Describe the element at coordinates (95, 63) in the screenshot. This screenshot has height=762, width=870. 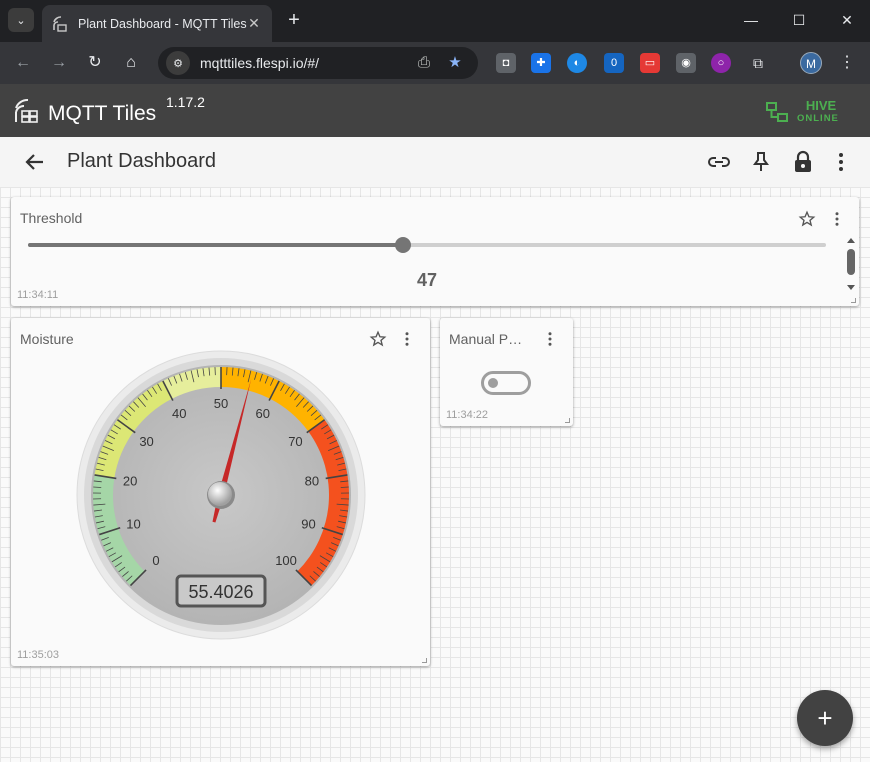
I see `reload-icon: ↻` at that location.